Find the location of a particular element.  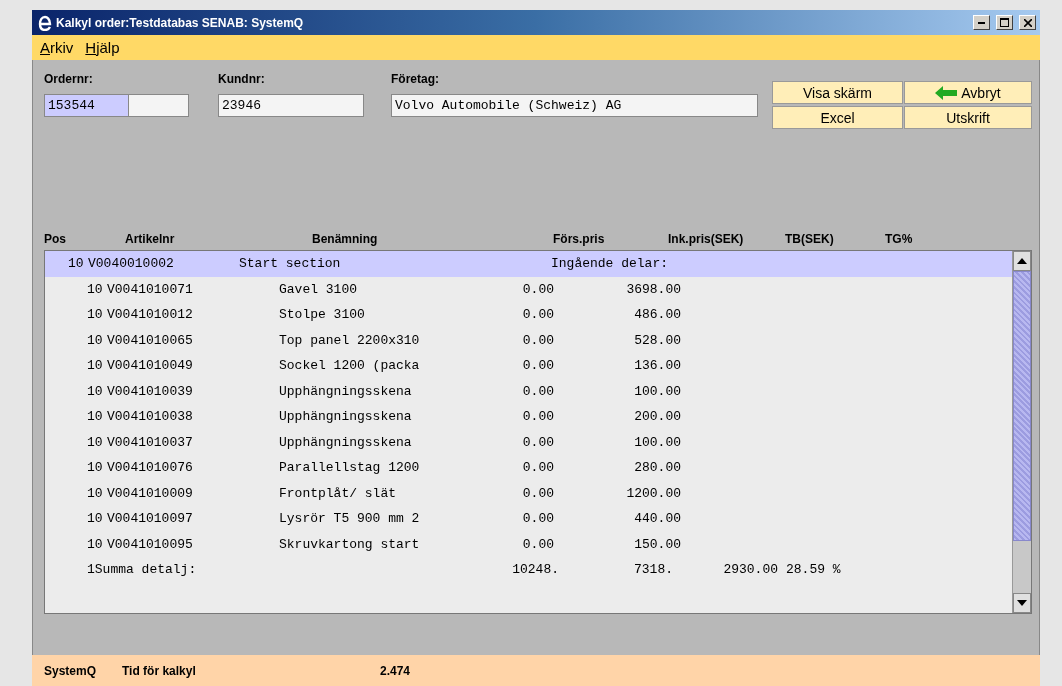

table-cell-text: V0041010009 is located at coordinates (150, 493).